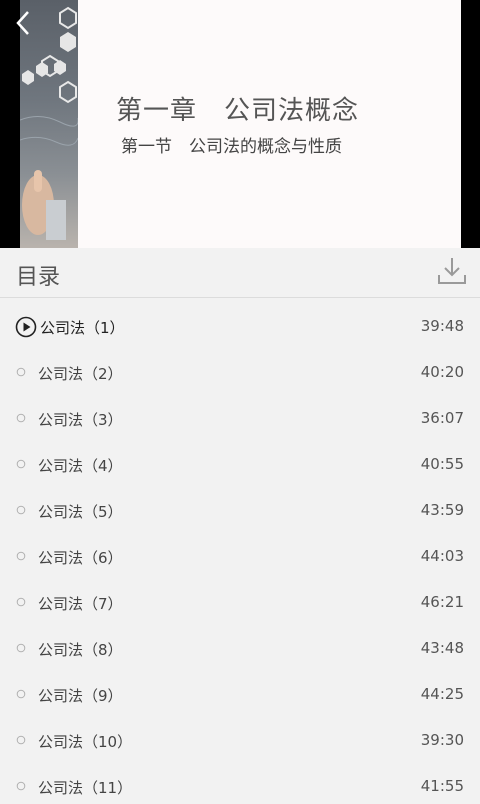 The height and width of the screenshot is (804, 480). Describe the element at coordinates (240, 597) in the screenshot. I see `lesson-row: 公司法（7） 46:21` at that location.